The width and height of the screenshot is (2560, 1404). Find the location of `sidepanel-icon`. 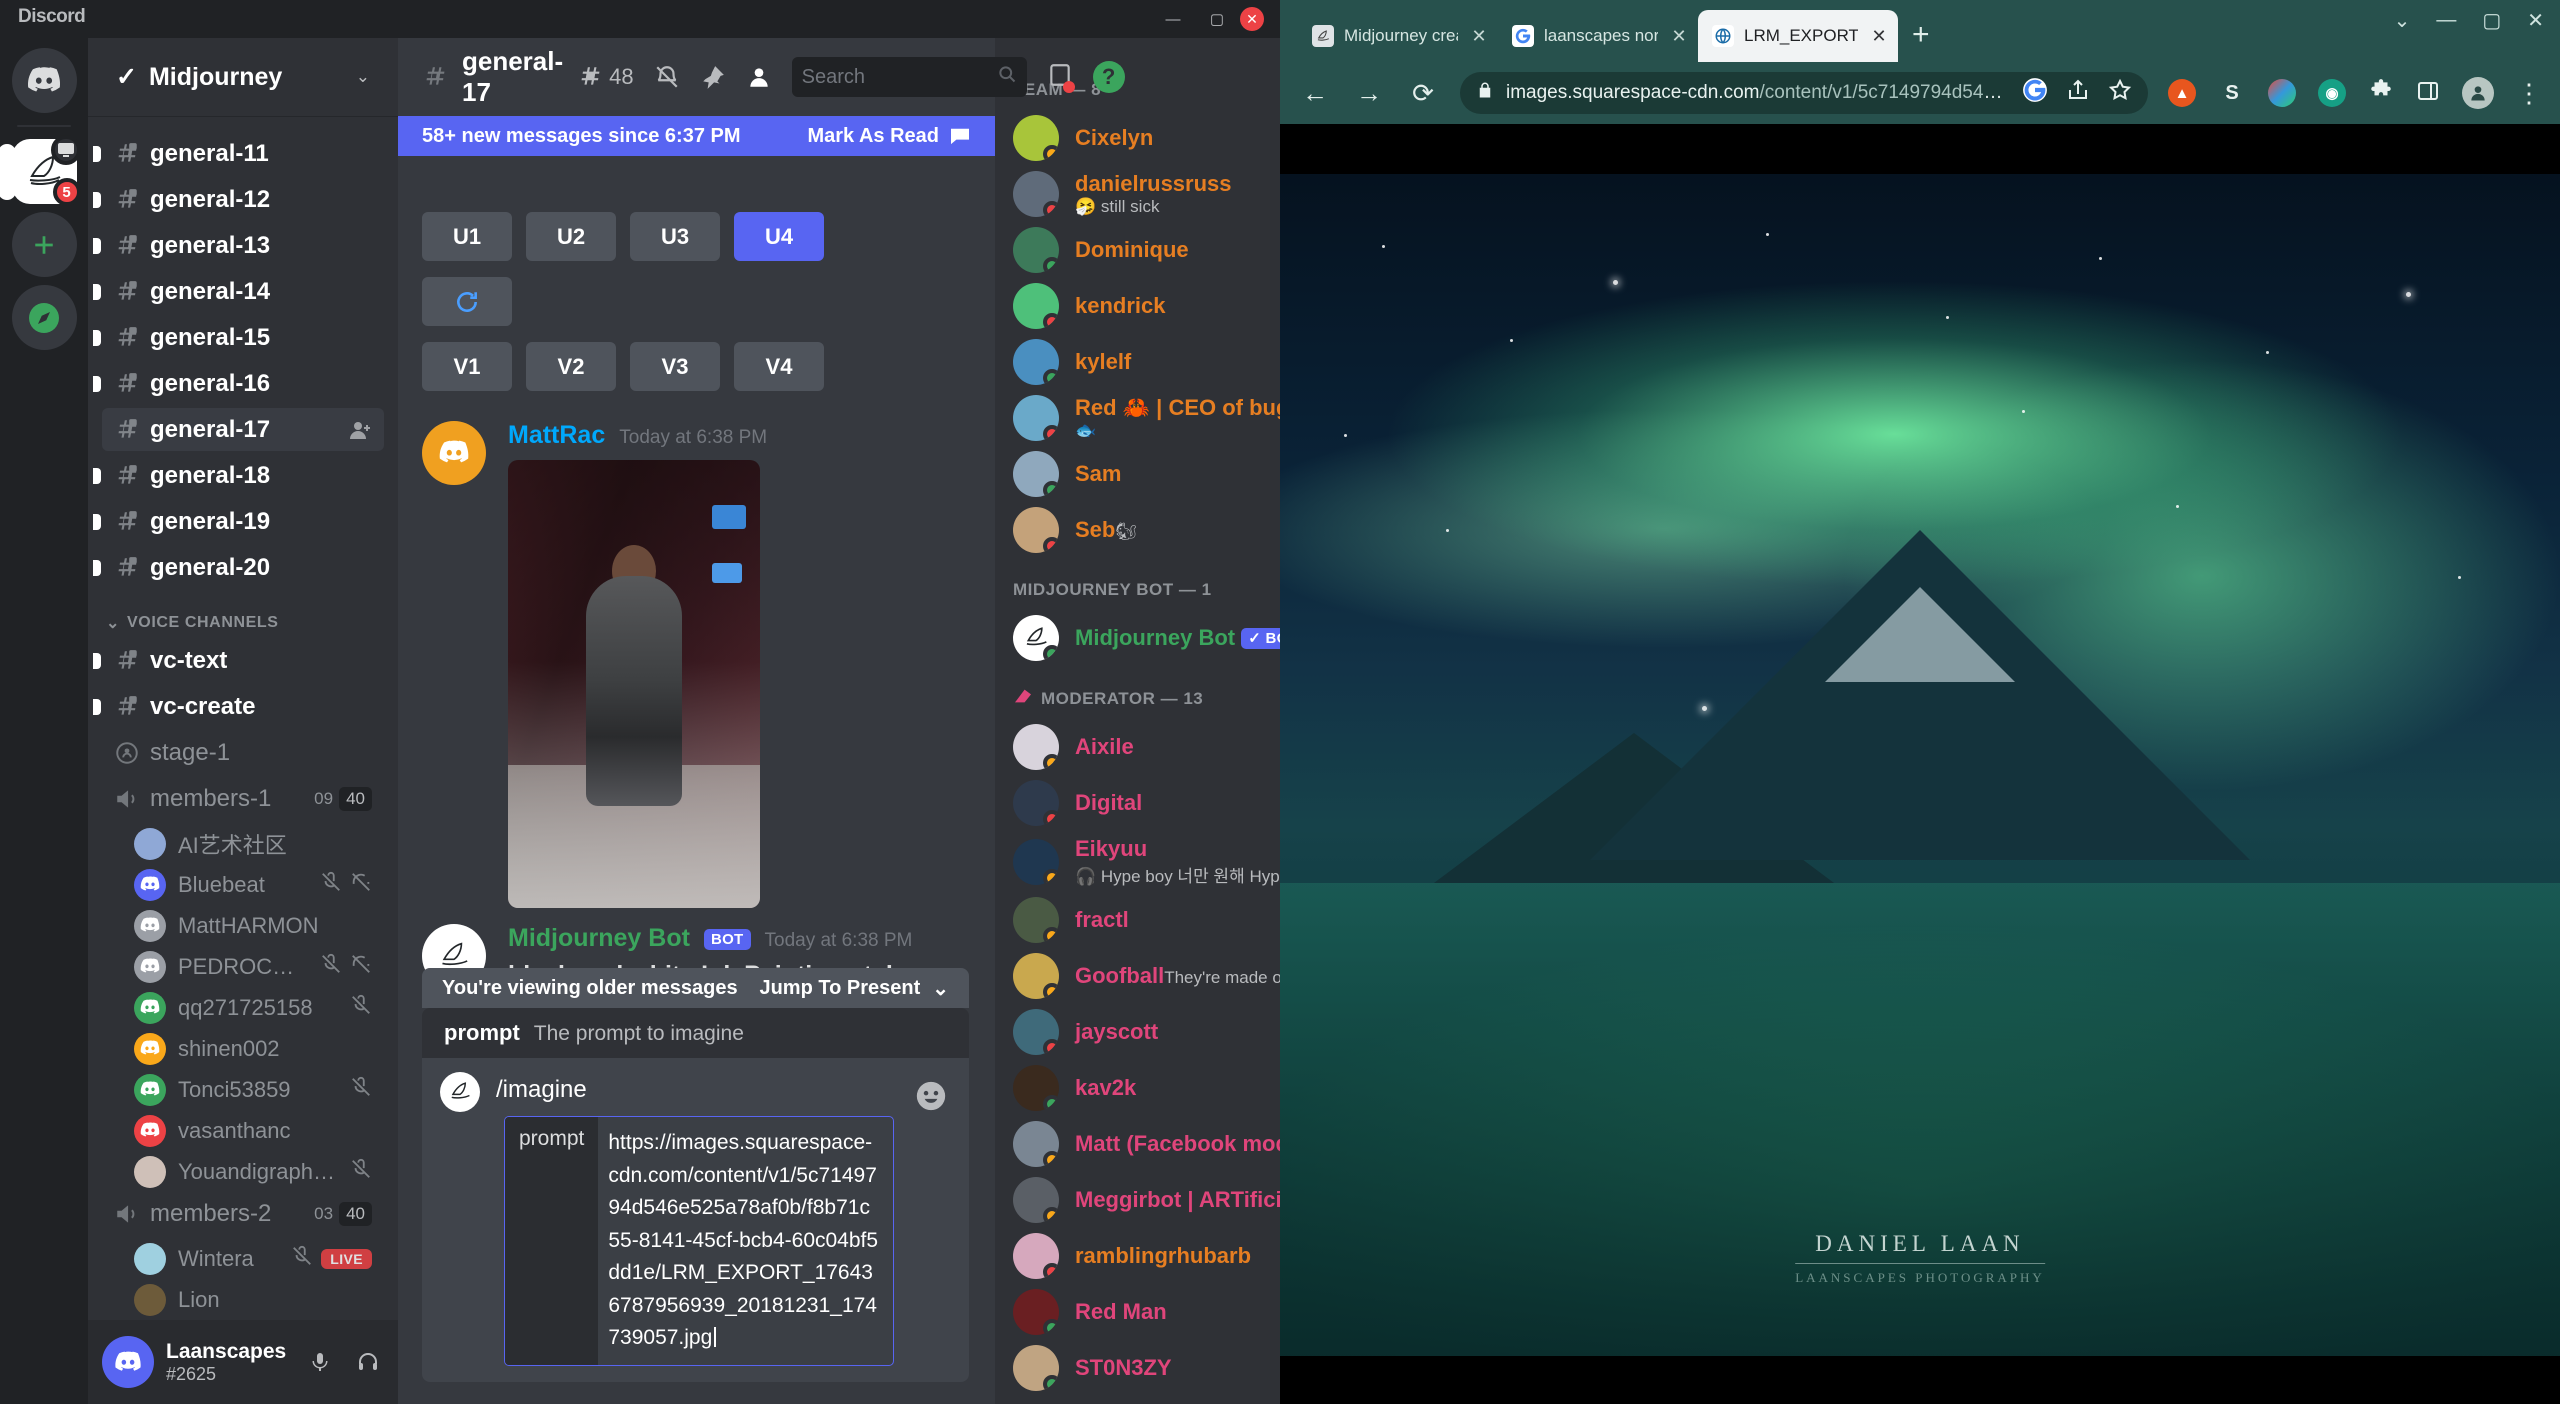

sidepanel-icon is located at coordinates (2428, 93).